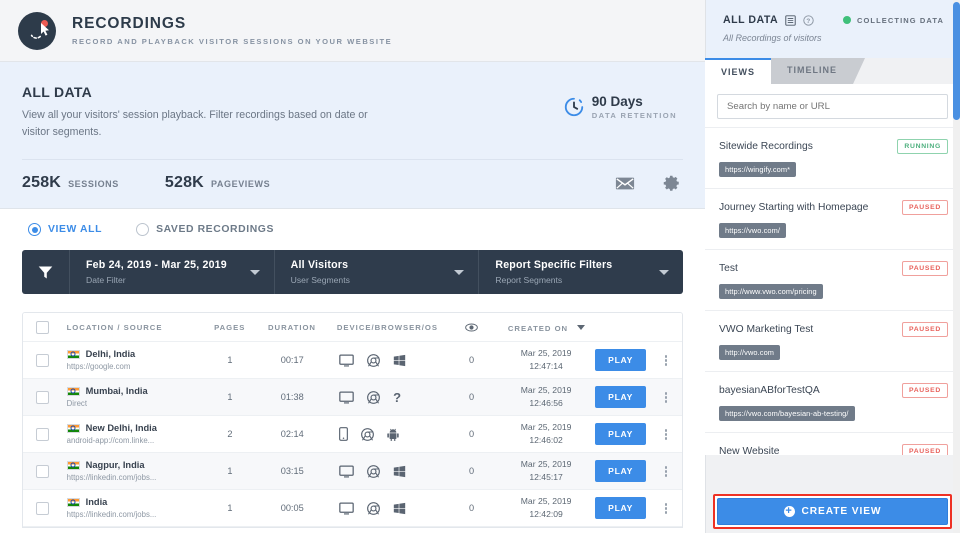  What do you see at coordinates (789, 511) in the screenshot?
I see `plus-circle-icon: +` at bounding box center [789, 511].